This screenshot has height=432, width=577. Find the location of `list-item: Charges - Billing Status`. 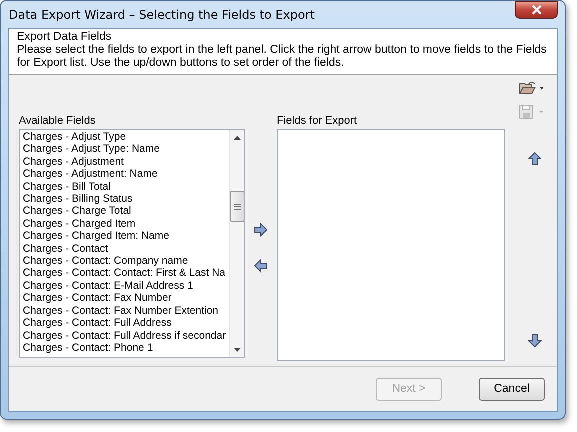

list-item: Charges - Billing Status is located at coordinates (124, 199).